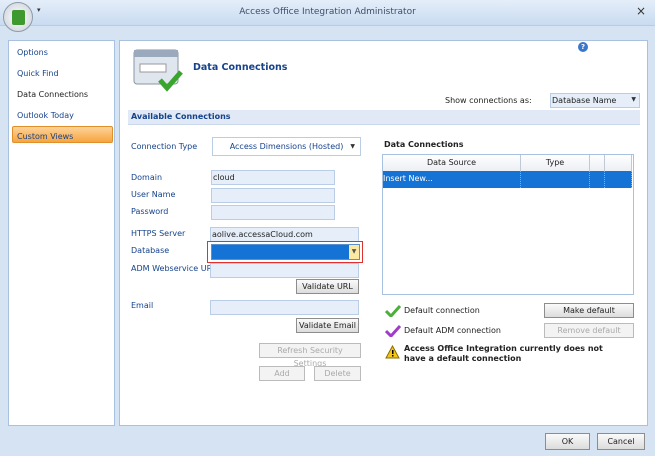 Image resolution: width=655 pixels, height=456 pixels. What do you see at coordinates (52, 94) in the screenshot?
I see `sidebar-item-data-connections: Data Connections` at bounding box center [52, 94].